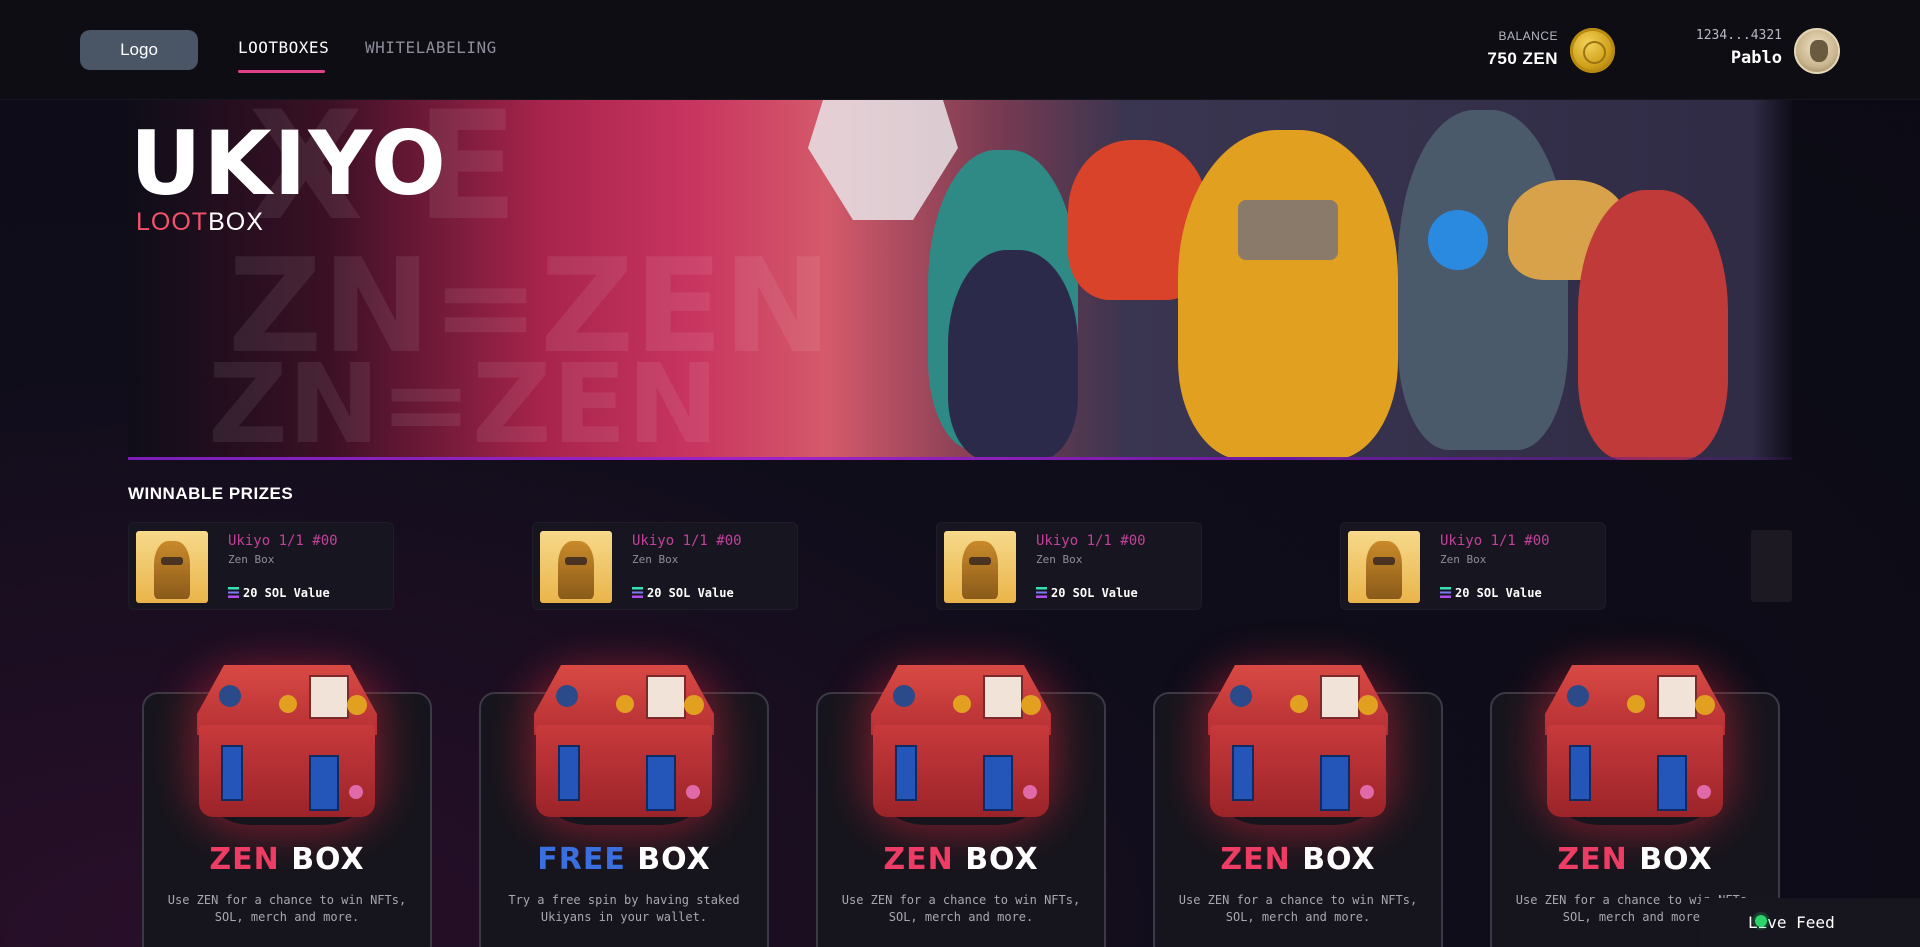 Image resolution: width=1920 pixels, height=947 pixels. I want to click on nav-lootboxes: LOOTBOXES, so click(283, 47).